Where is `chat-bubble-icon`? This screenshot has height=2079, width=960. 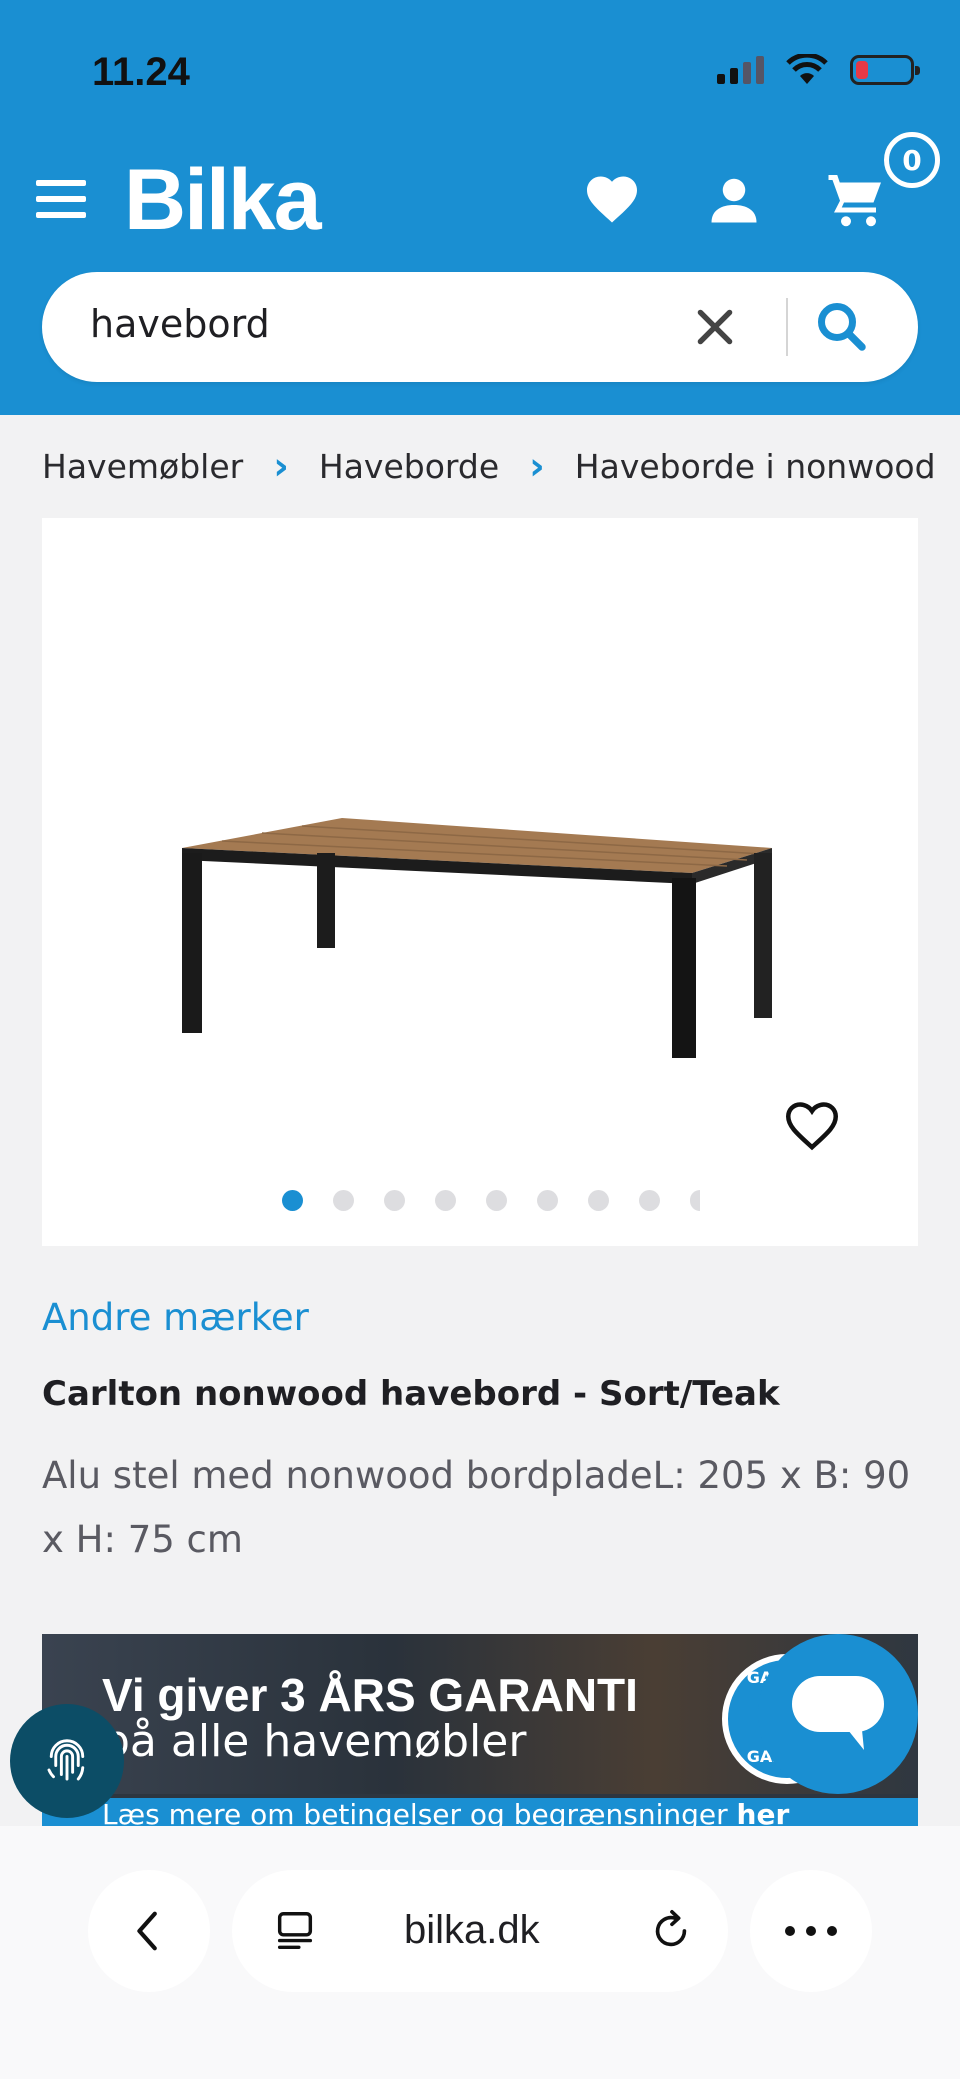 chat-bubble-icon is located at coordinates (838, 1713).